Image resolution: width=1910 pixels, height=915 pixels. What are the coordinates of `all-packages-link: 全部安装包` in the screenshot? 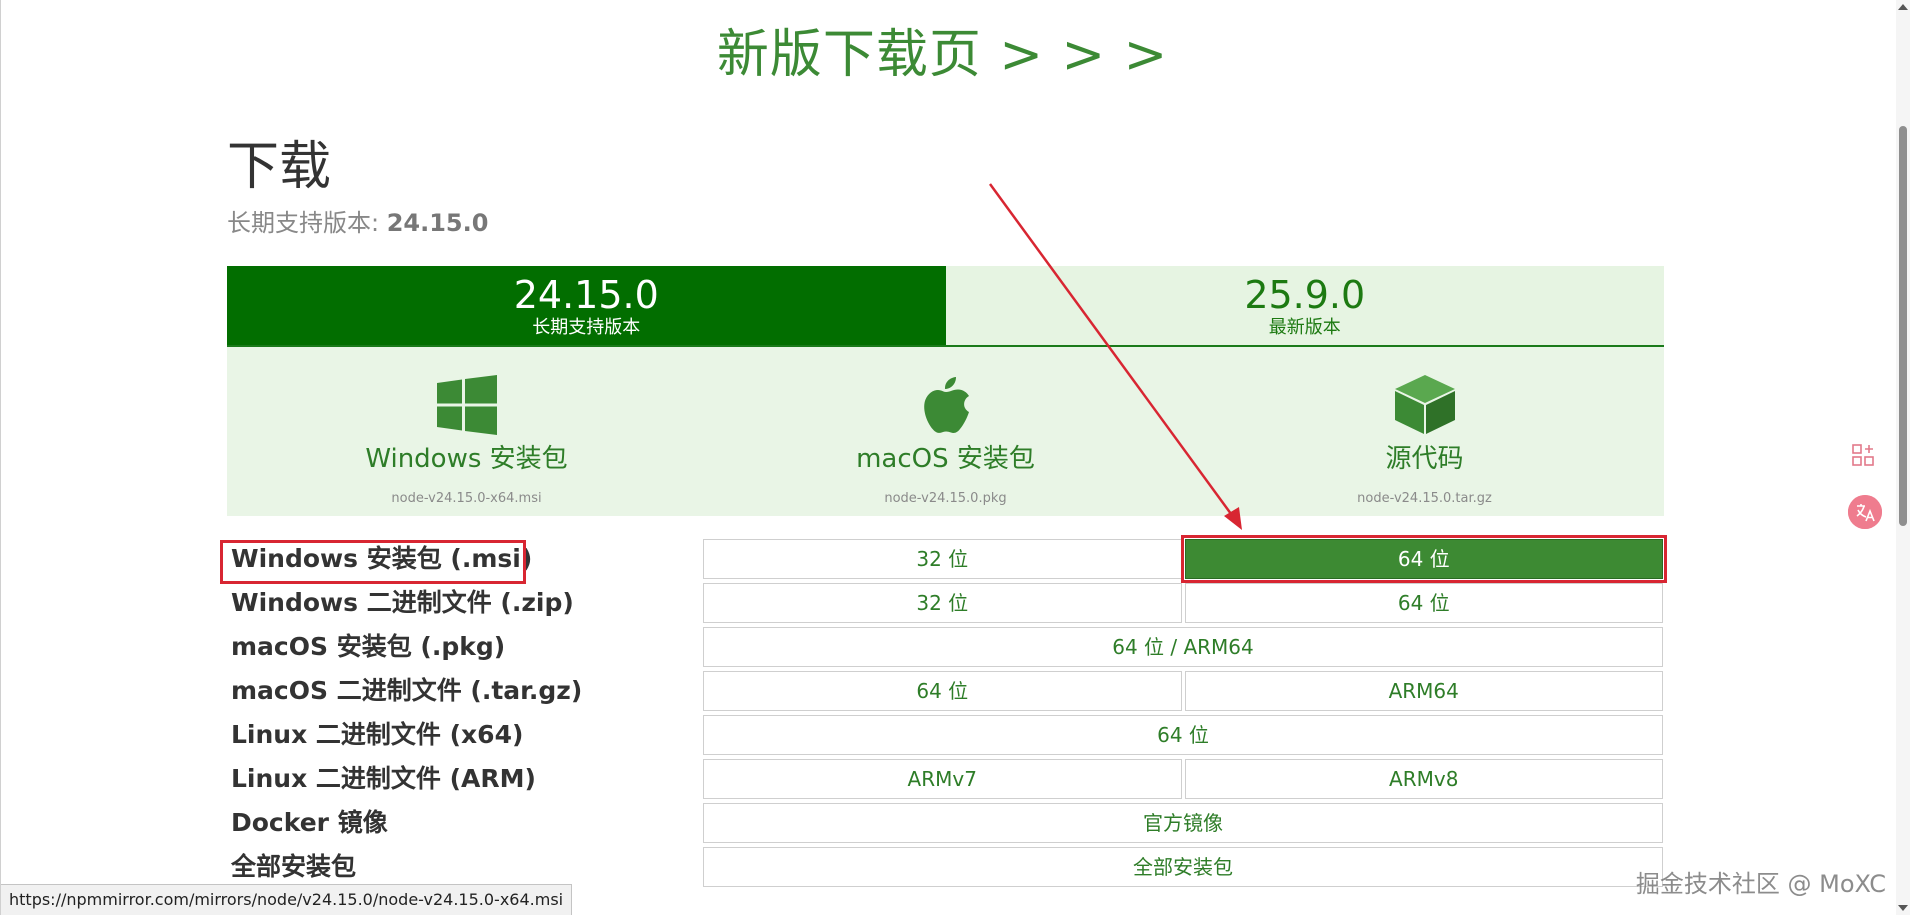 It's located at (1183, 867).